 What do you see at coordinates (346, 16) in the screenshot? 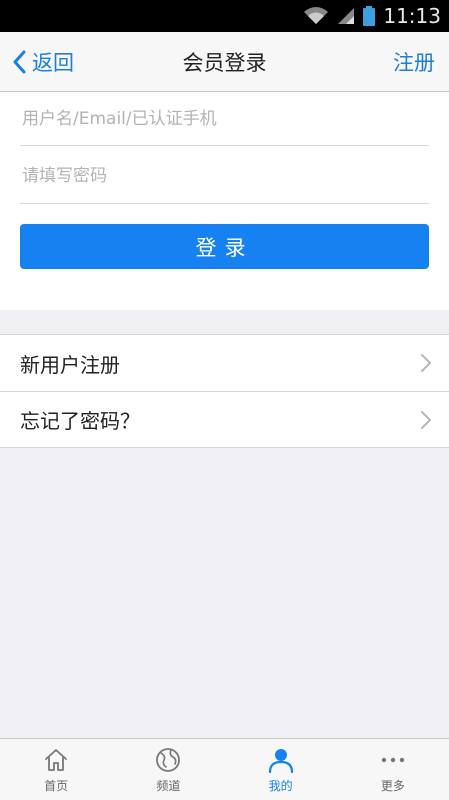
I see `signal-icon` at bounding box center [346, 16].